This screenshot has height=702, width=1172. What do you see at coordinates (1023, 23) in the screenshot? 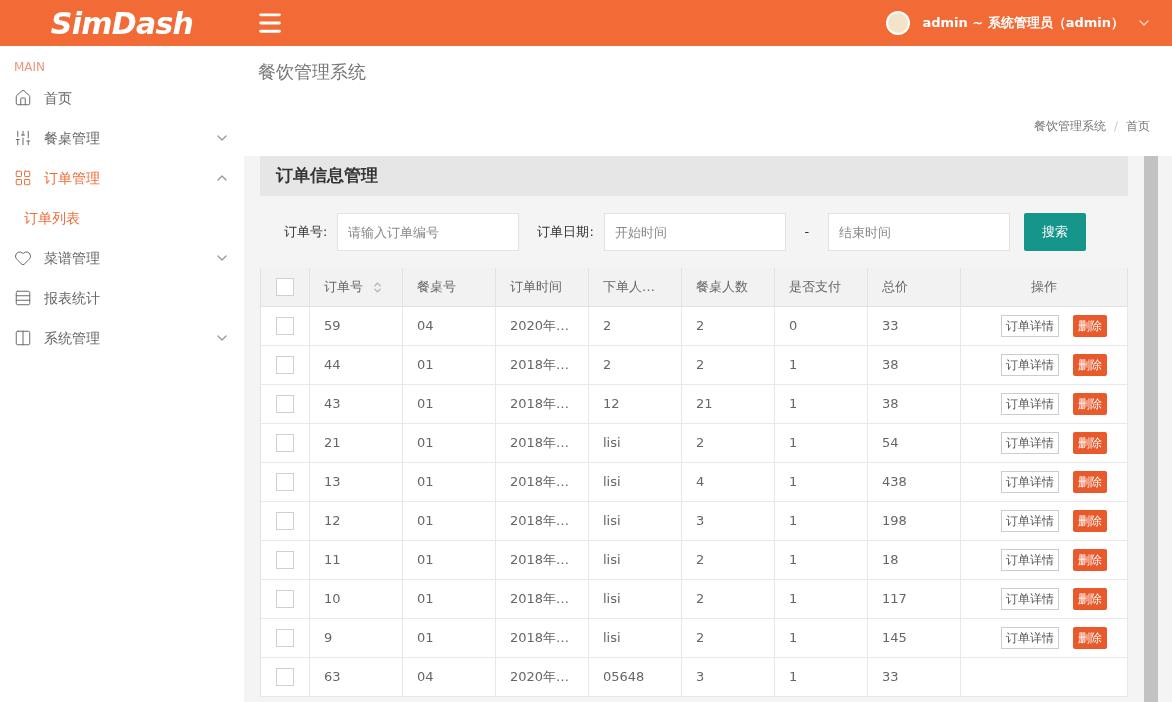
I see `user-name: admin ~ 系统管理员（admin）` at bounding box center [1023, 23].